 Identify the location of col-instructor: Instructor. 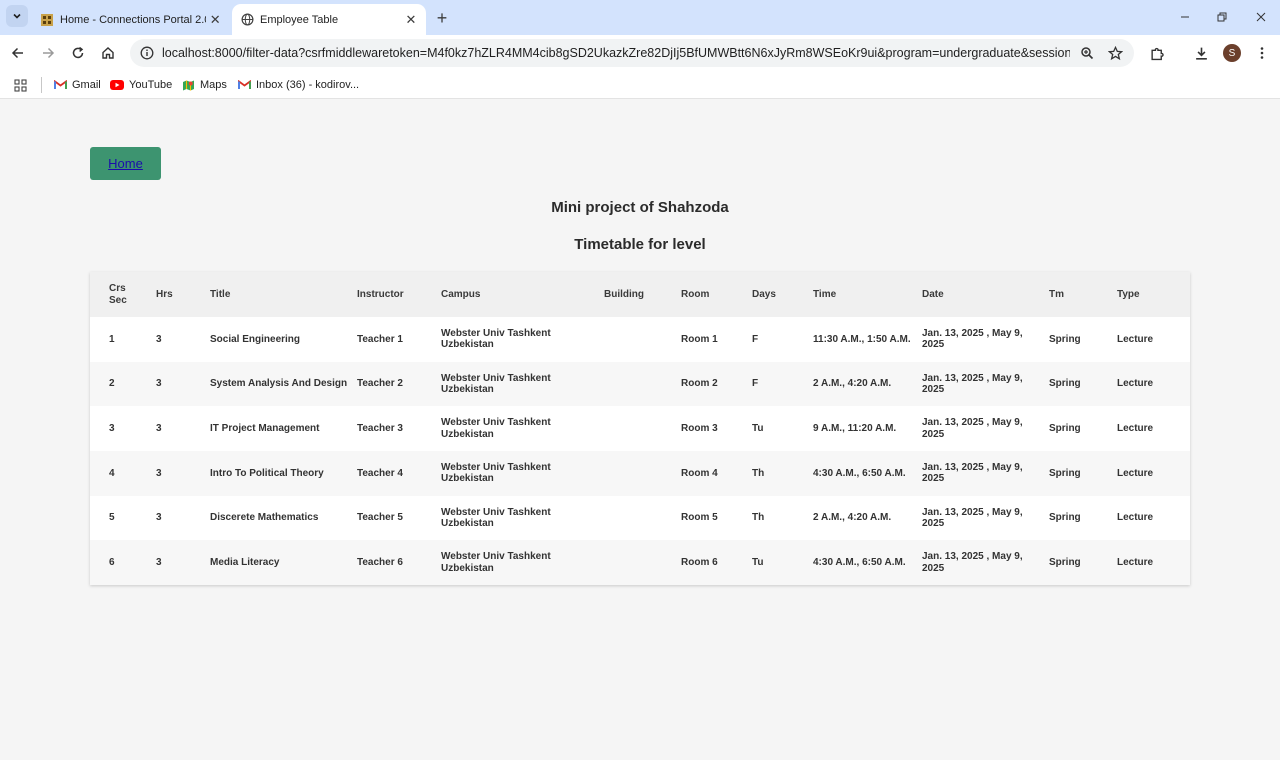
(380, 294).